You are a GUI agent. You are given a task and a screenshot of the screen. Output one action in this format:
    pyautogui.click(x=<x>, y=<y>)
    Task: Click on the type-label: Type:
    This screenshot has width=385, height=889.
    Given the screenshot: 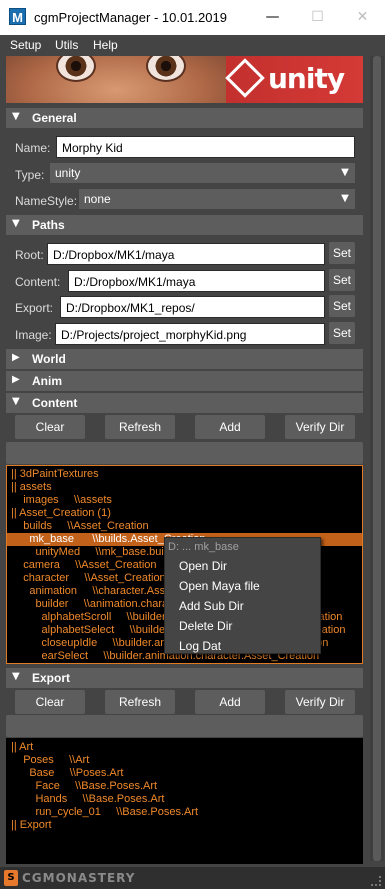 What is the action you would take?
    pyautogui.click(x=30, y=175)
    